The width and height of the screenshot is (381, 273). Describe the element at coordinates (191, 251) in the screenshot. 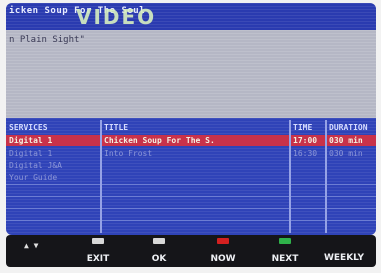

I see `remote-key-bar: ▲ ▼ EXIT OK NOW NEXT WEEKLY` at that location.